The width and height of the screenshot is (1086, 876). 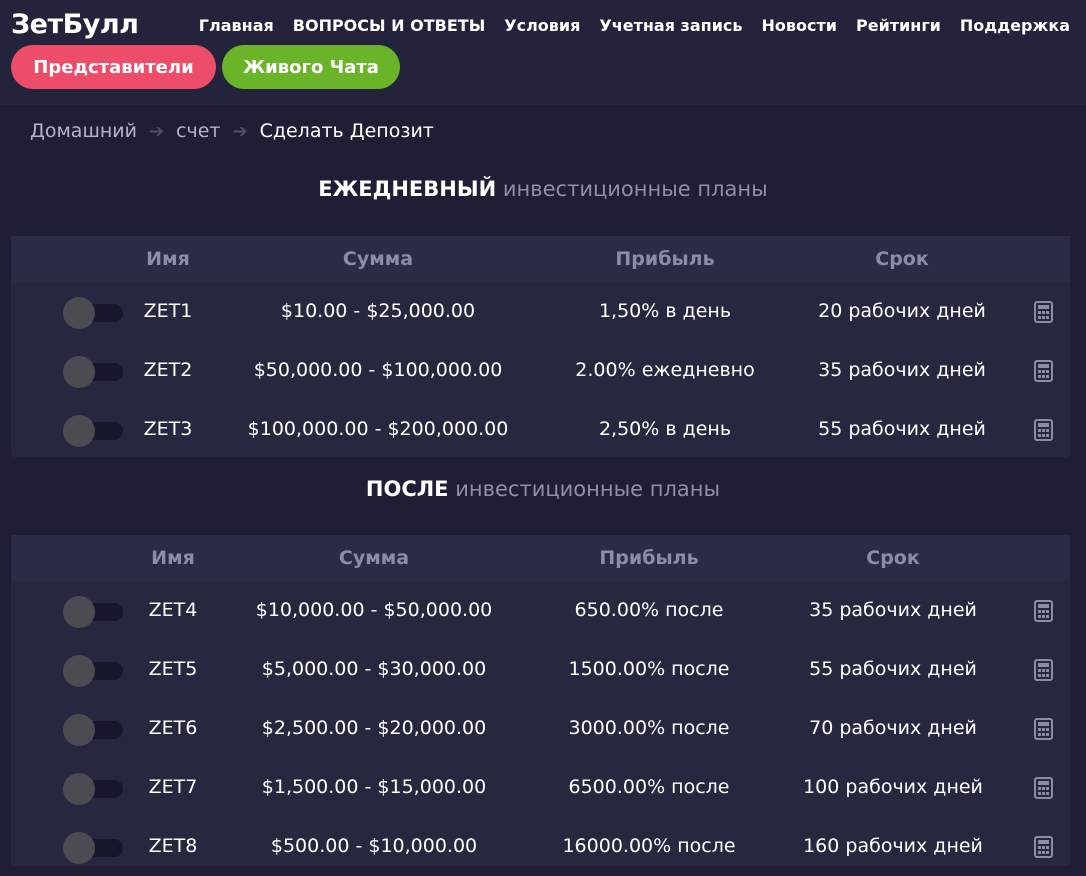 I want to click on plan-profit: 1,50% в день, so click(x=665, y=311).